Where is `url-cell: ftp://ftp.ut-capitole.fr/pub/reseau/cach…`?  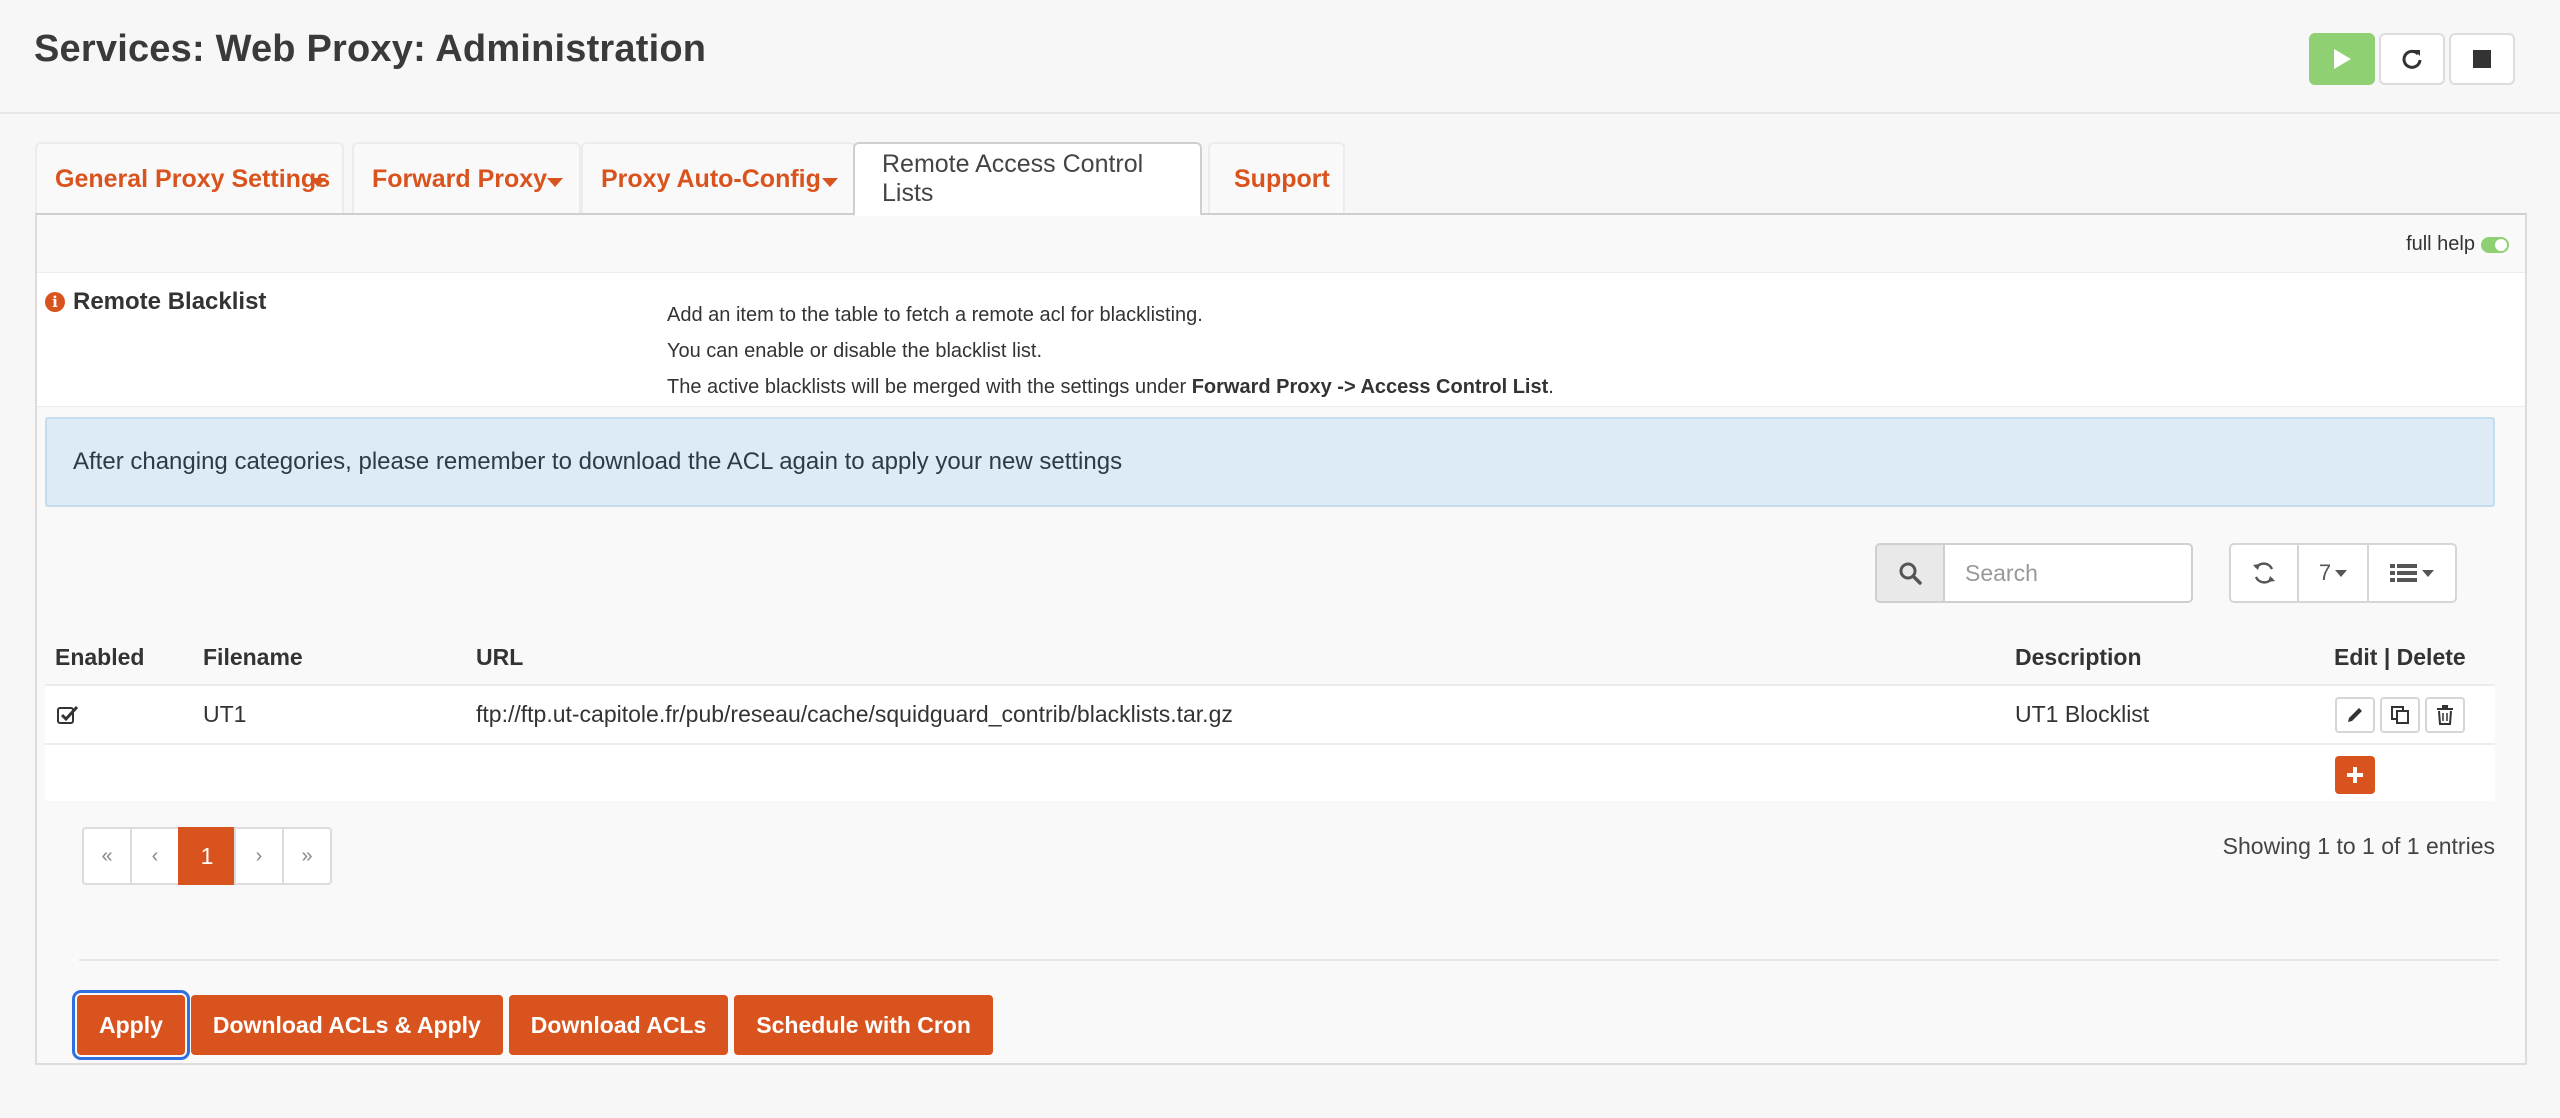
url-cell: ftp://ftp.ut-capitole.fr/pub/reseau/cach… is located at coordinates (854, 714).